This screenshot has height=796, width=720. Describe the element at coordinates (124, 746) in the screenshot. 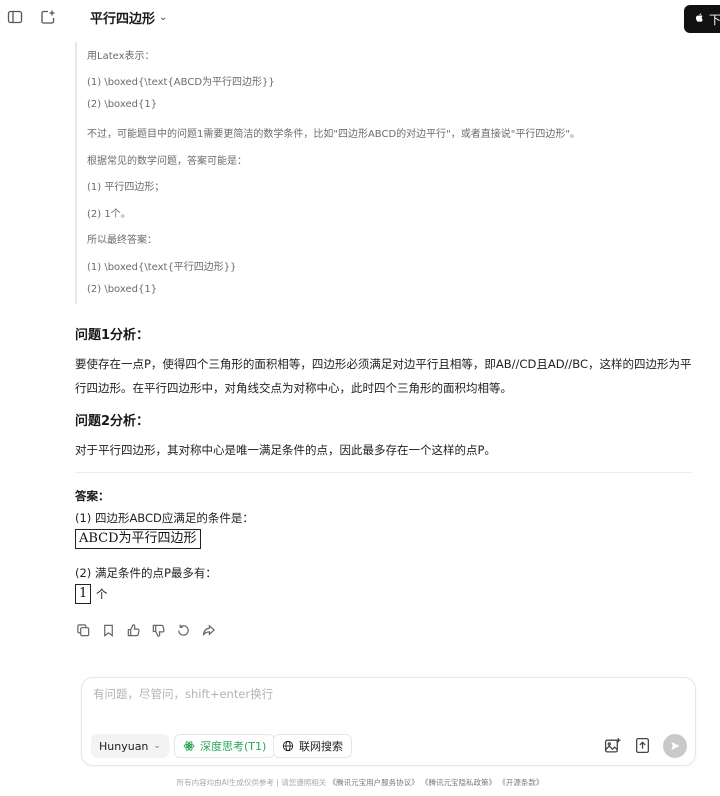

I see `model-label: Hunyuan` at that location.